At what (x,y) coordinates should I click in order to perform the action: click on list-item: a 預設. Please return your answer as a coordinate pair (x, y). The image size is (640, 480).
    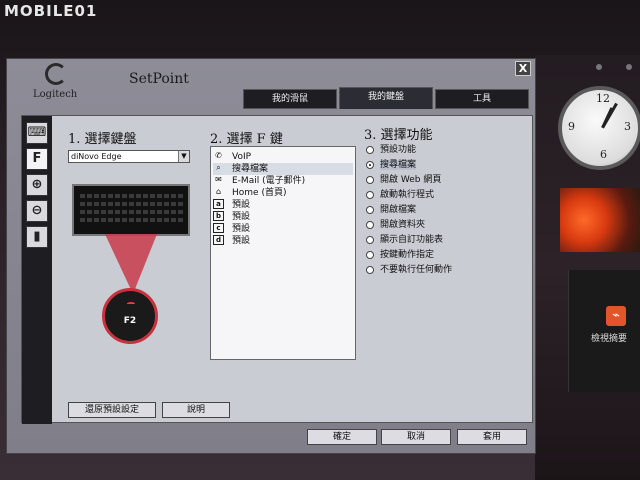
    Looking at the image, I should click on (283, 205).